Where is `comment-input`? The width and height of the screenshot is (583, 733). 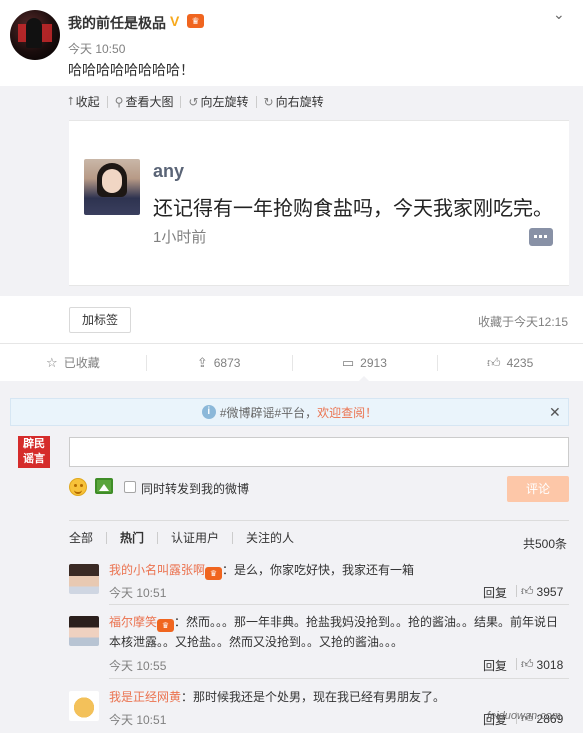
comment-input is located at coordinates (319, 452).